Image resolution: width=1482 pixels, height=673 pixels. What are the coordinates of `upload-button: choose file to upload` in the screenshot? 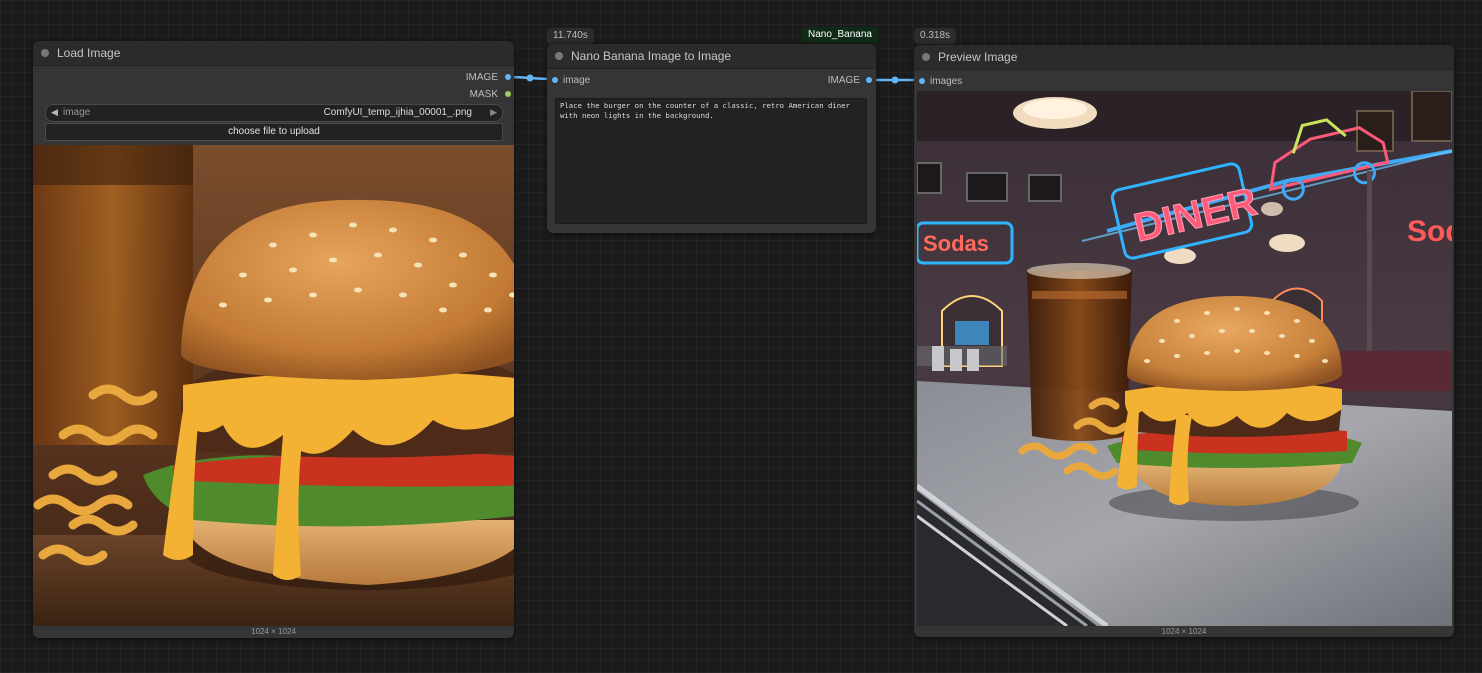 It's located at (274, 132).